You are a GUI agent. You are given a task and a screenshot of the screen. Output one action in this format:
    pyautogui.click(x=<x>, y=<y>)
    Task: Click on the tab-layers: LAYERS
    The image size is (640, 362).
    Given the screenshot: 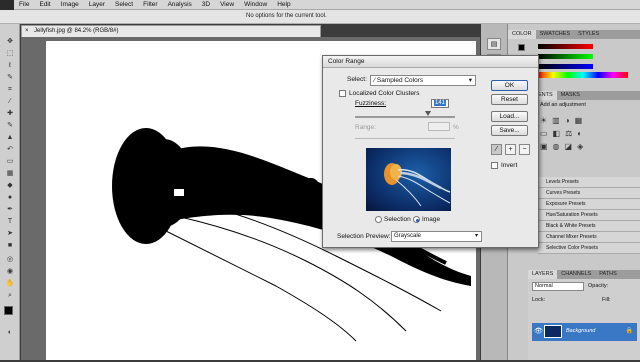 What is the action you would take?
    pyautogui.click(x=543, y=274)
    